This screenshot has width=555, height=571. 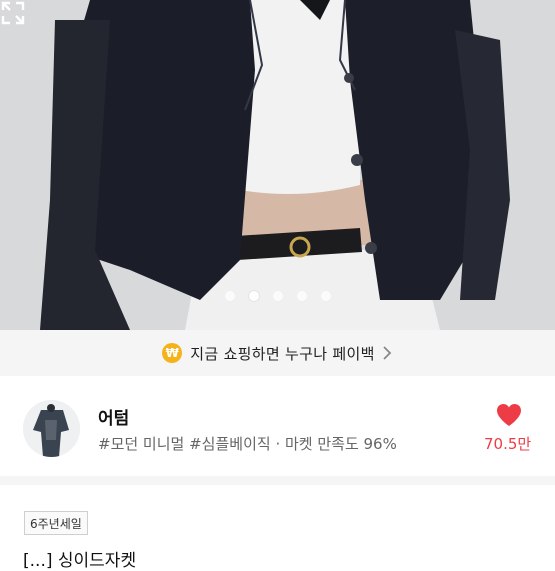 I want to click on shop-name: 어텀, so click(x=113, y=416).